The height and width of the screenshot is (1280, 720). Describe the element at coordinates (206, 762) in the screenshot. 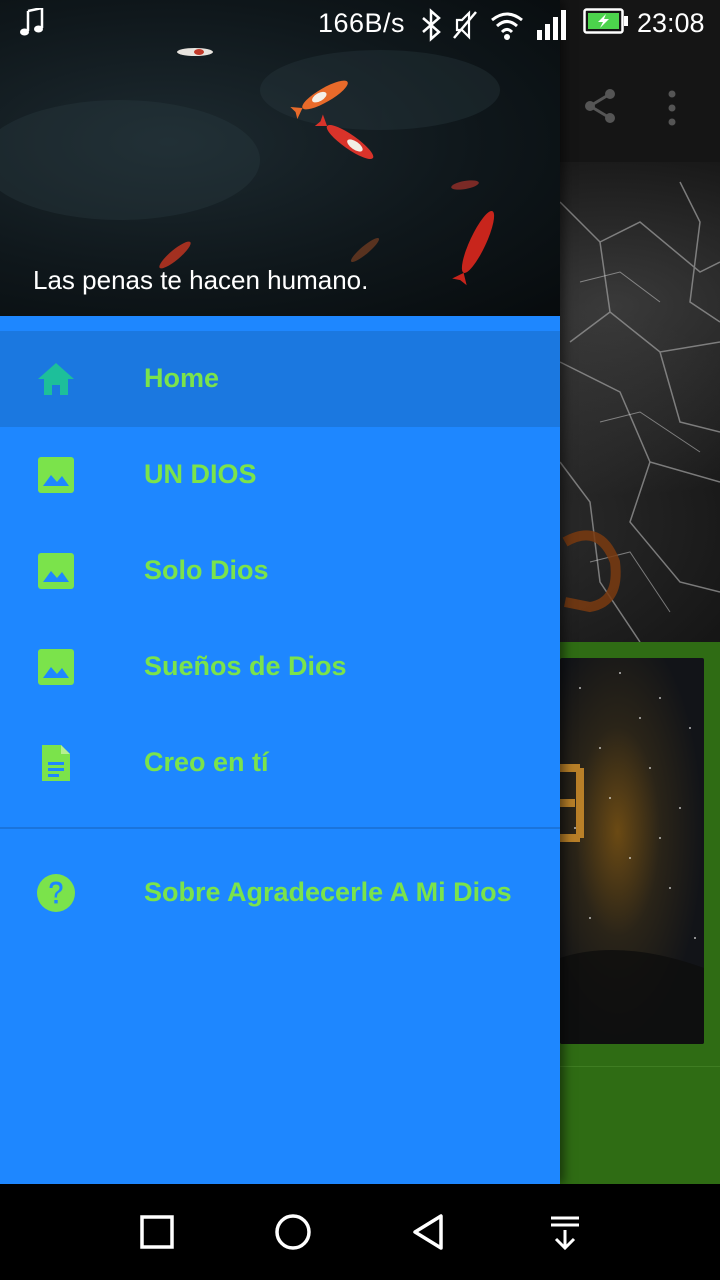

I see `drawer-item-label: Creo en tí` at that location.